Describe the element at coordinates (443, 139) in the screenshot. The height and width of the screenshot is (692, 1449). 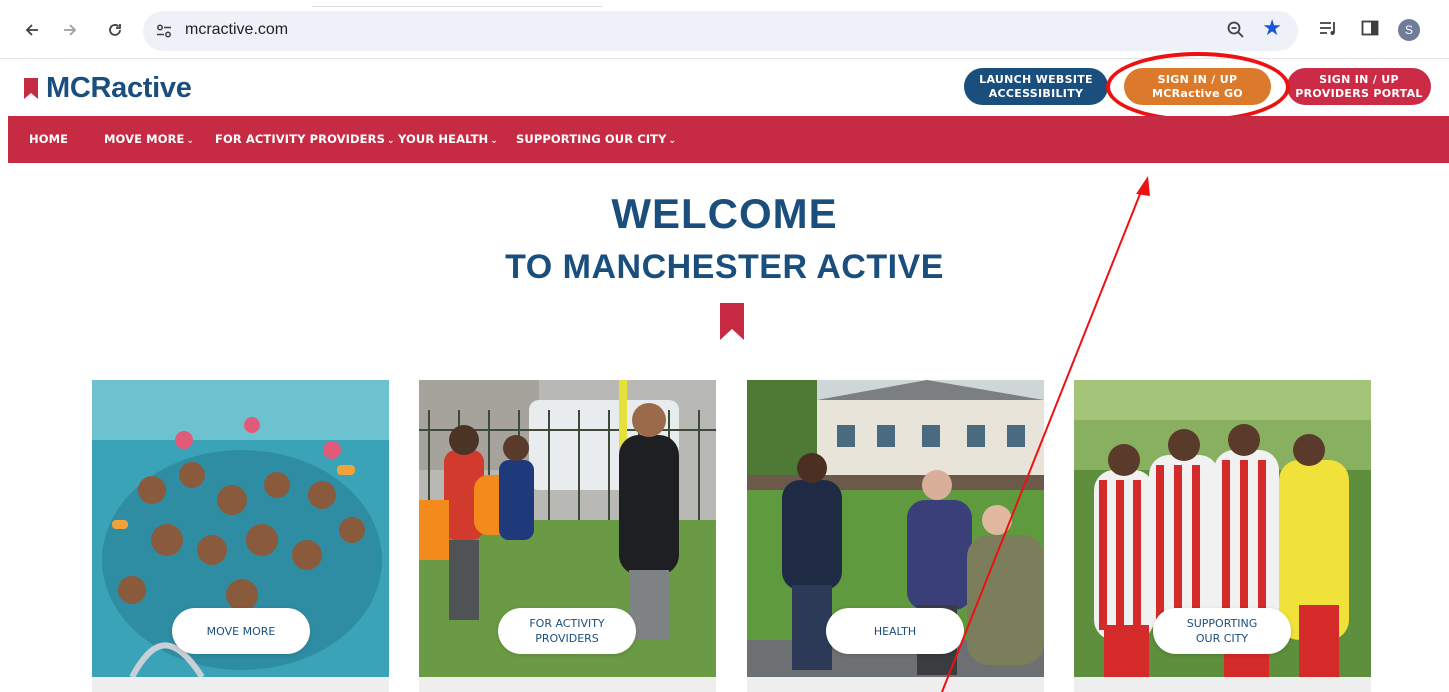
I see `nav-item-label: YOUR HEALTH` at that location.